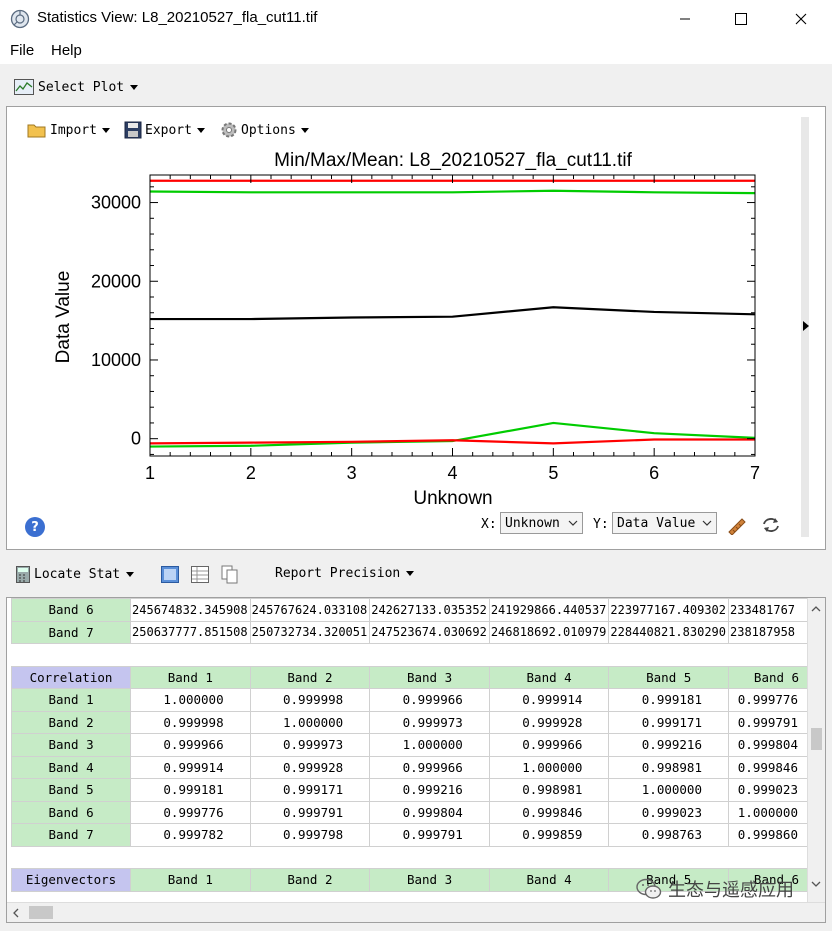 This screenshot has height=931, width=832. I want to click on table-cell: 0.999782, so click(190, 835).